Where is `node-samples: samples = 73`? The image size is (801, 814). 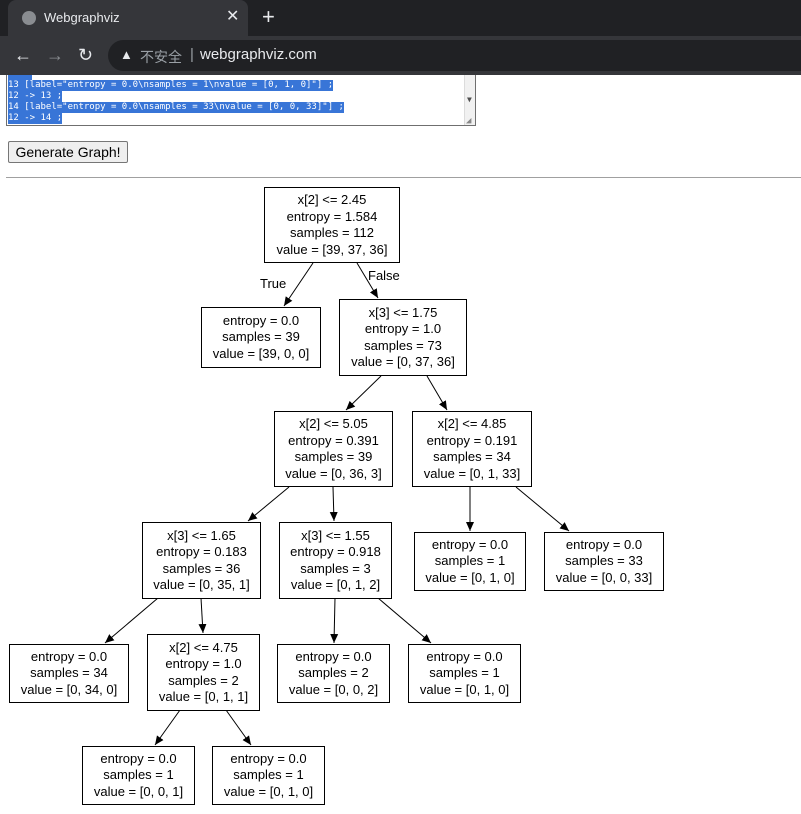 node-samples: samples = 73 is located at coordinates (403, 345).